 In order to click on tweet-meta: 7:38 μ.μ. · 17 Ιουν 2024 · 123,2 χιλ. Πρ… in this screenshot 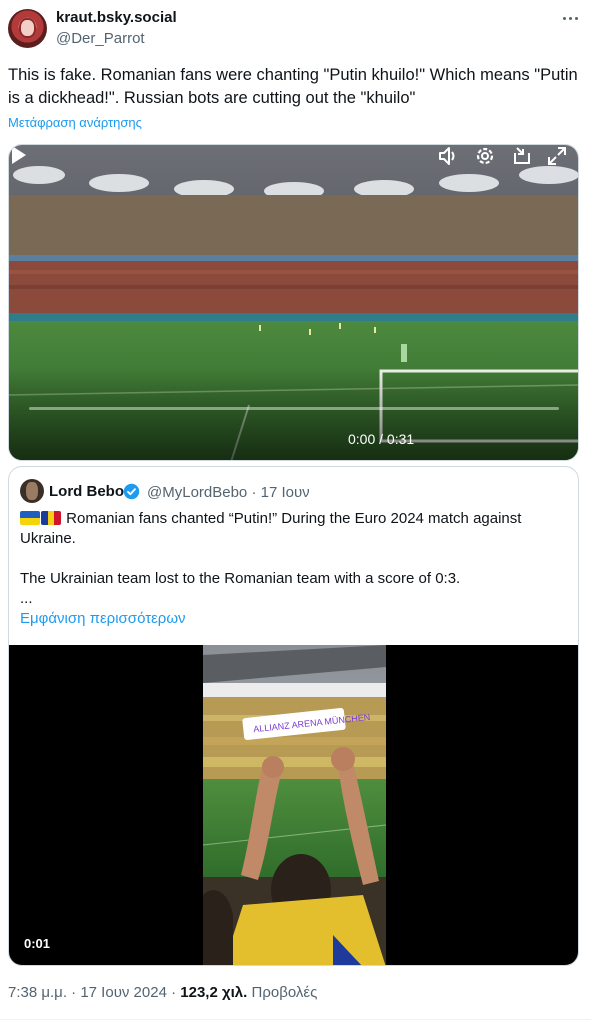, I will do `click(163, 992)`.